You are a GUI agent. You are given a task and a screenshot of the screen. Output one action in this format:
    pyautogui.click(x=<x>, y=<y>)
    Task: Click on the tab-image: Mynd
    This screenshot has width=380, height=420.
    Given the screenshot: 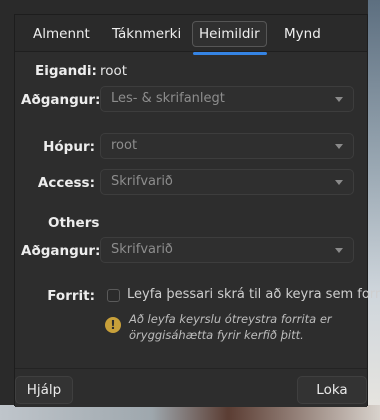 What is the action you would take?
    pyautogui.click(x=302, y=34)
    